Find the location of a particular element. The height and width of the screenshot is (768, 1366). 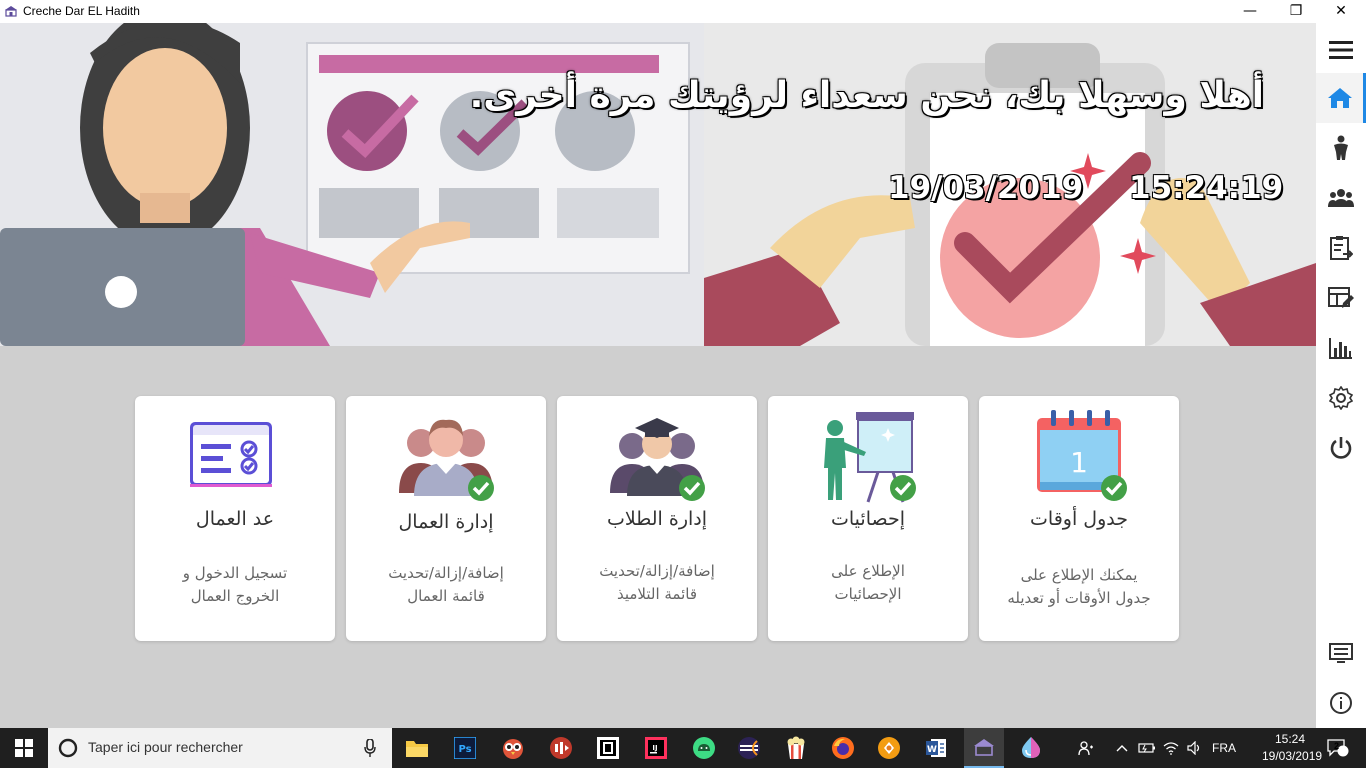

start-button is located at coordinates (24, 748).